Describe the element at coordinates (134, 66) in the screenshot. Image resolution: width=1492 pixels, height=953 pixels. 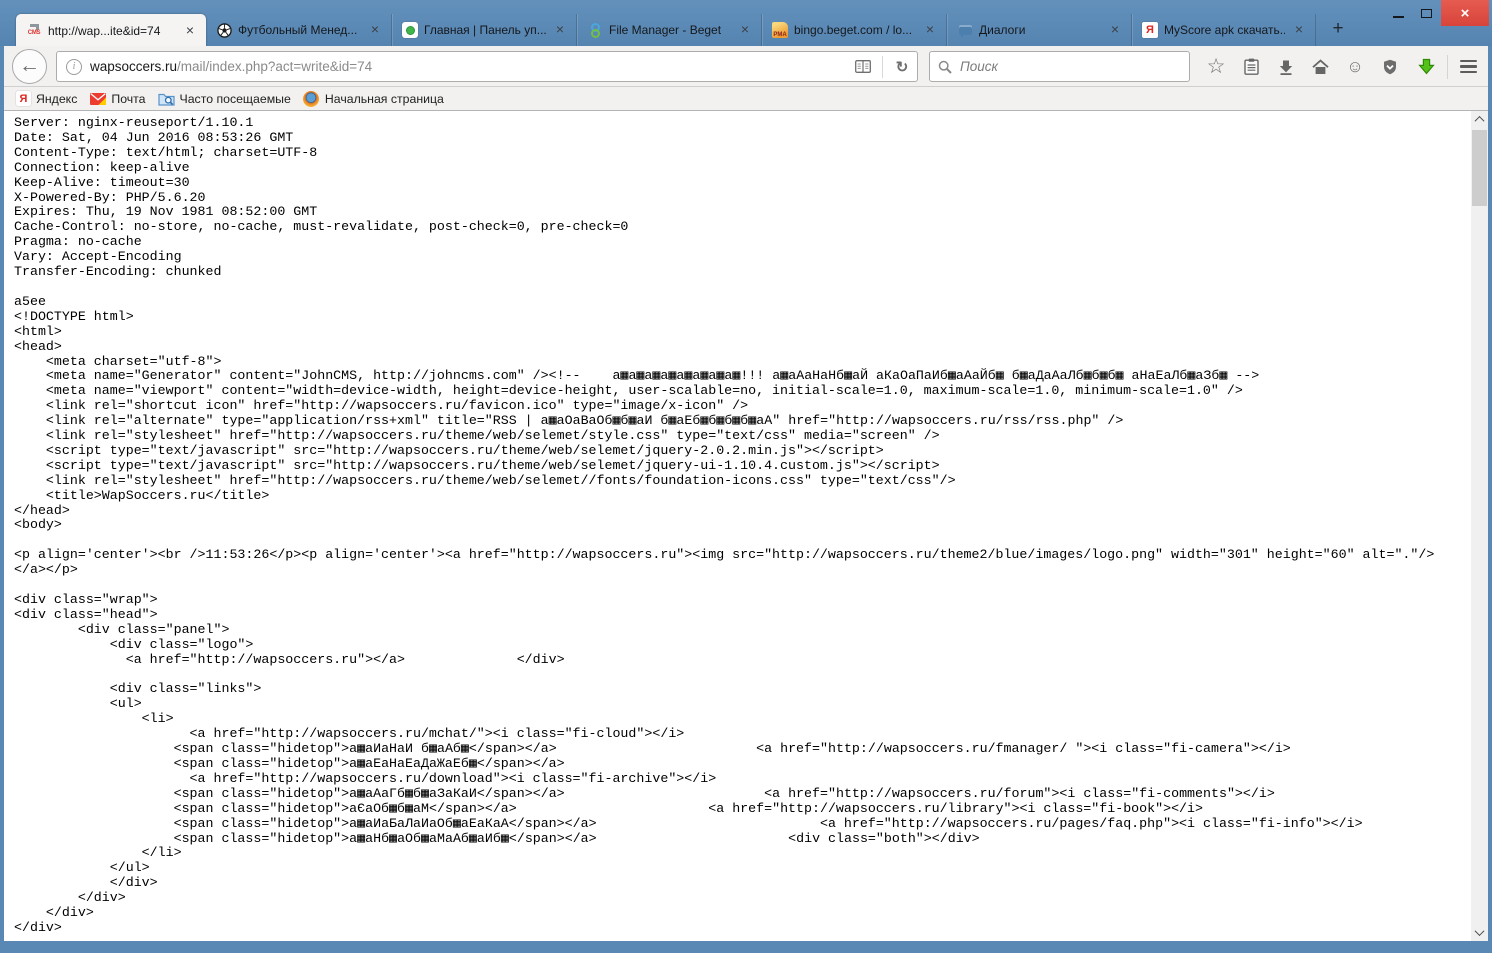
I see `url-host: wapsoccers.ru` at that location.